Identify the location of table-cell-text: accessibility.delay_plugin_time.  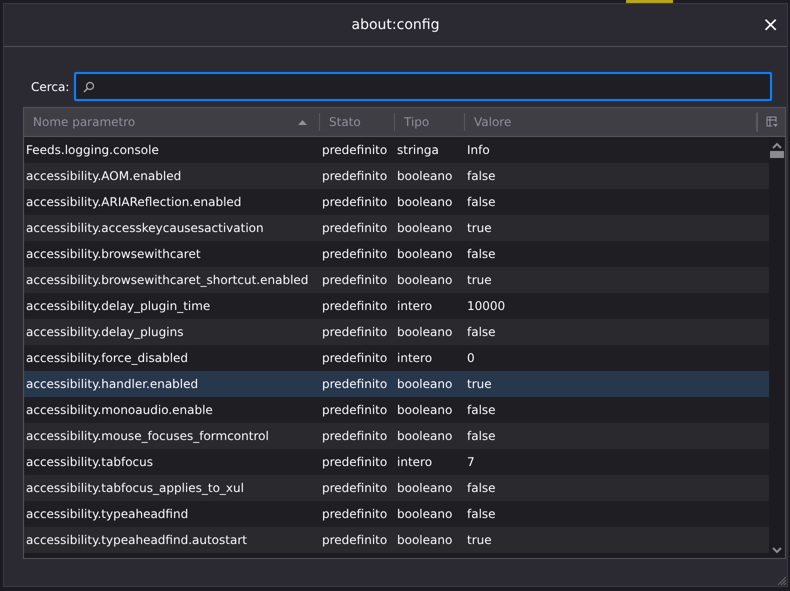
(118, 306).